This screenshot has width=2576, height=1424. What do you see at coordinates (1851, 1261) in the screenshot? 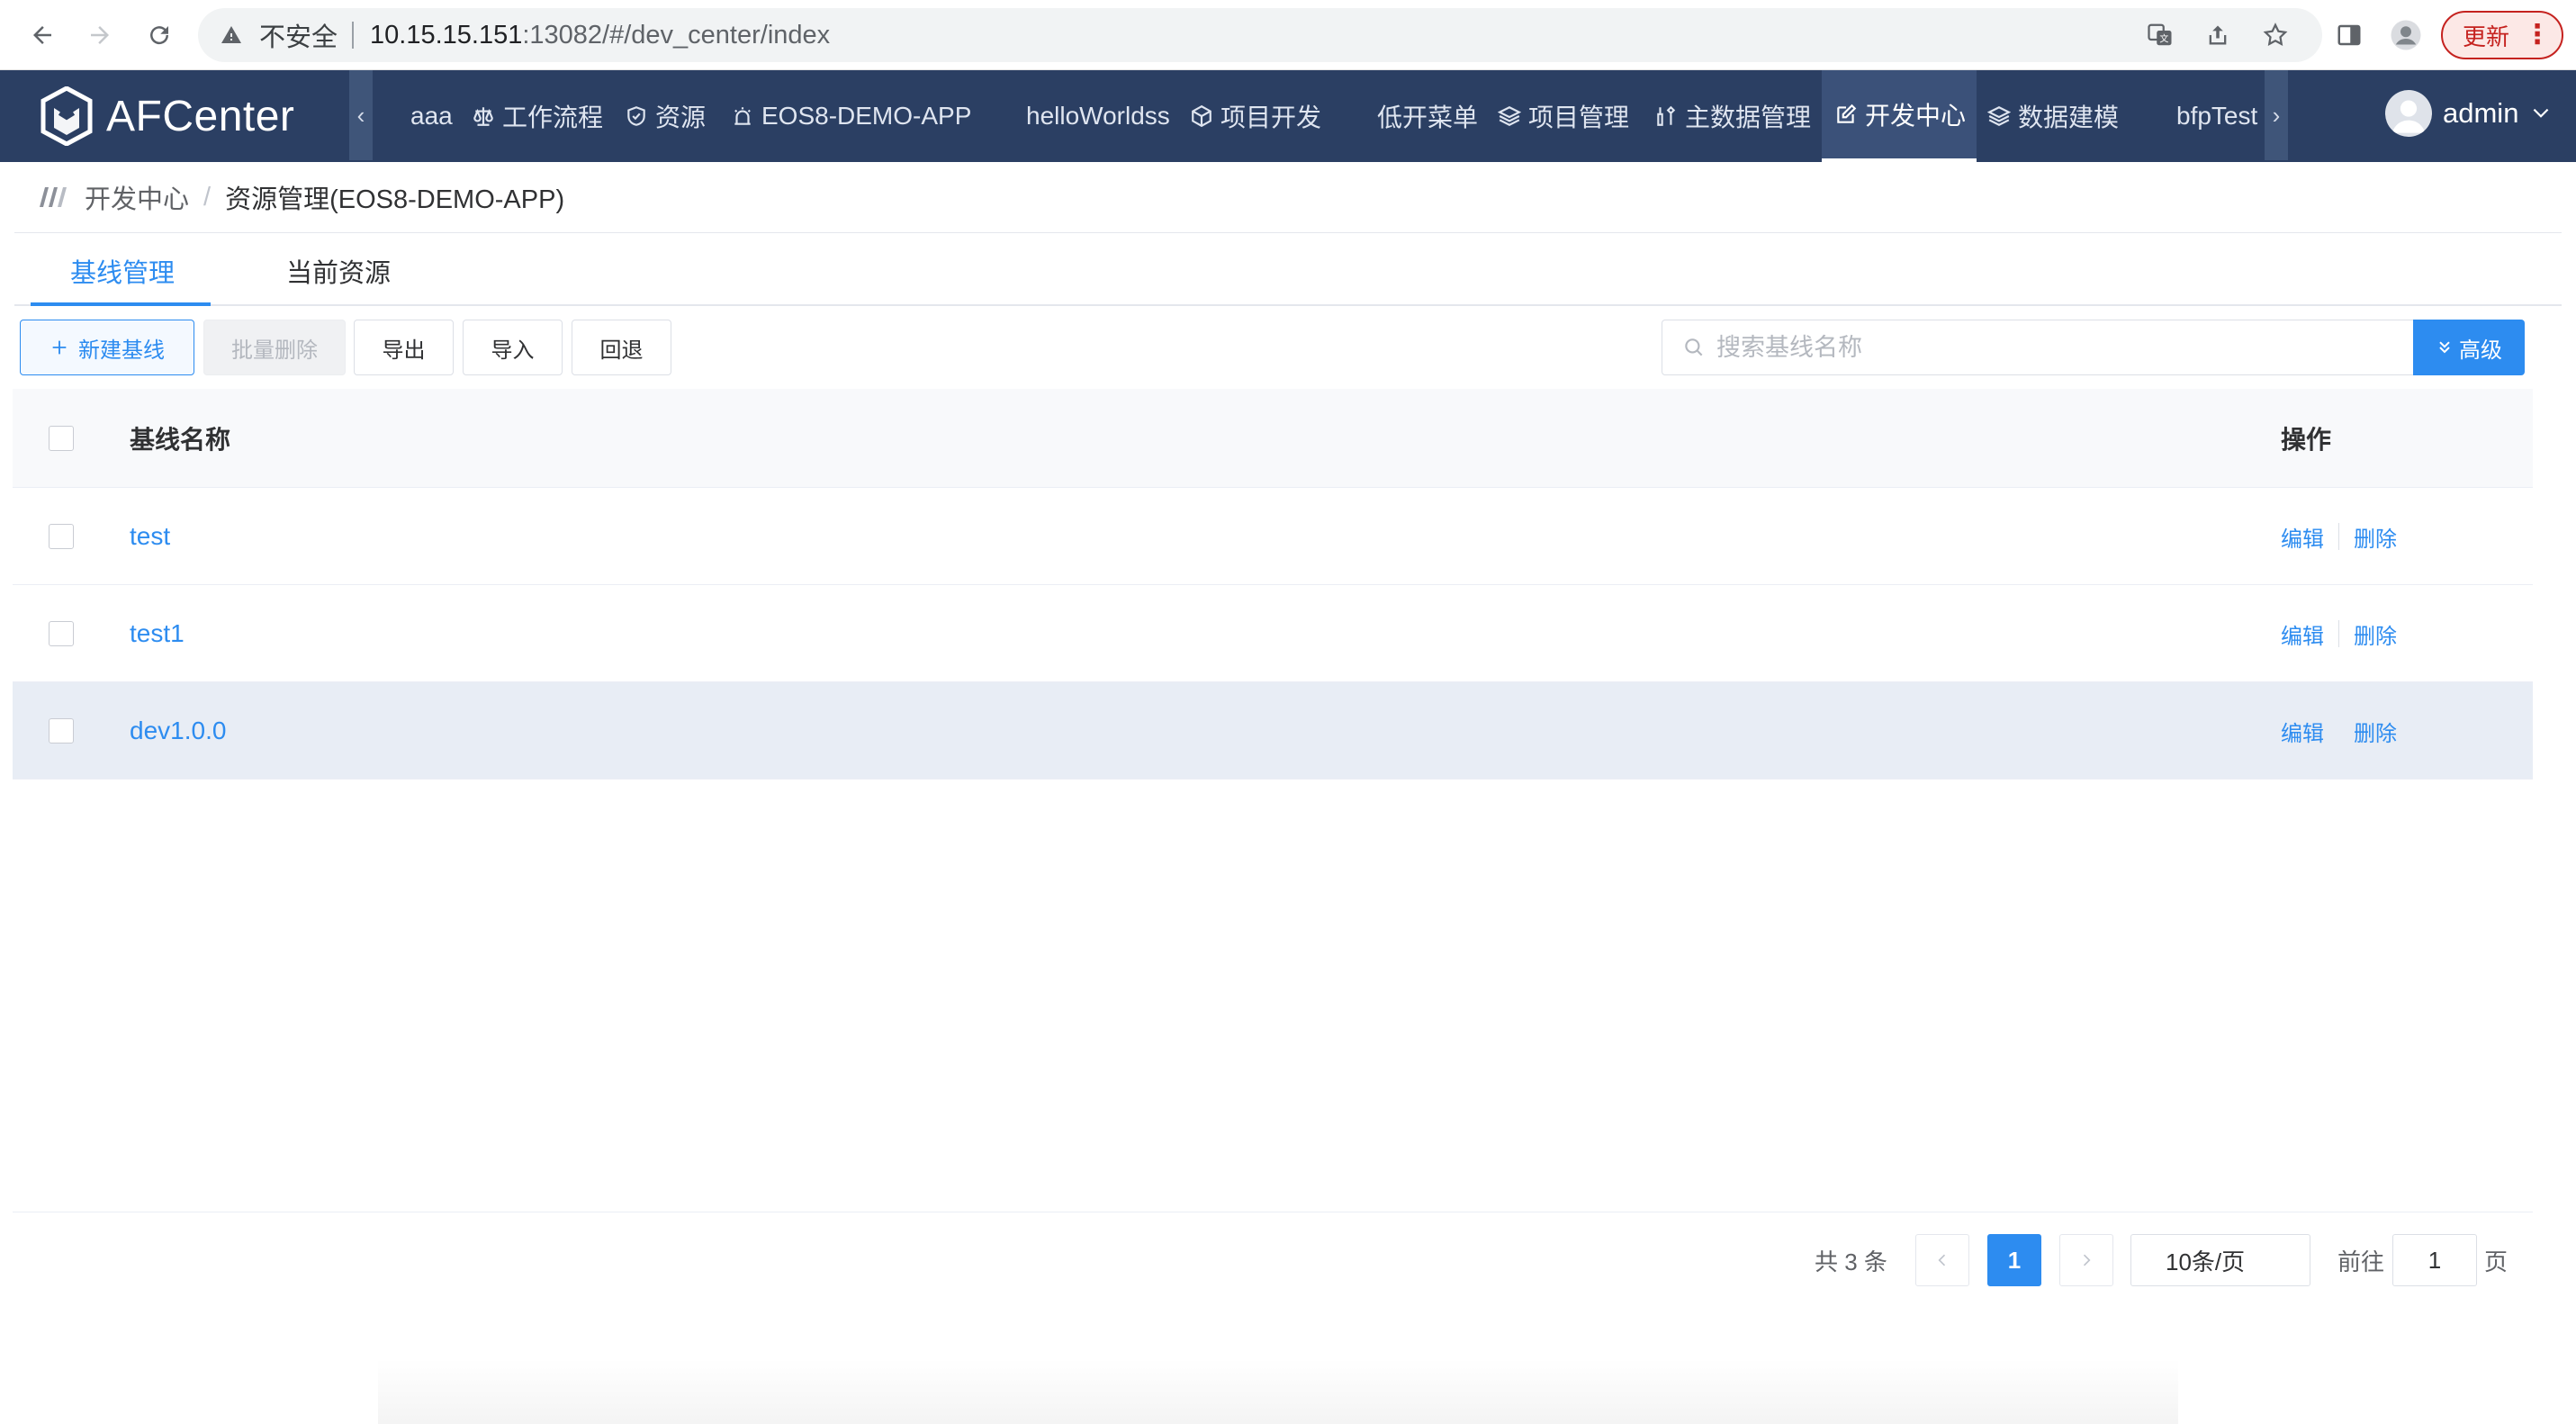
I see `total-count: 共 3 条` at bounding box center [1851, 1261].